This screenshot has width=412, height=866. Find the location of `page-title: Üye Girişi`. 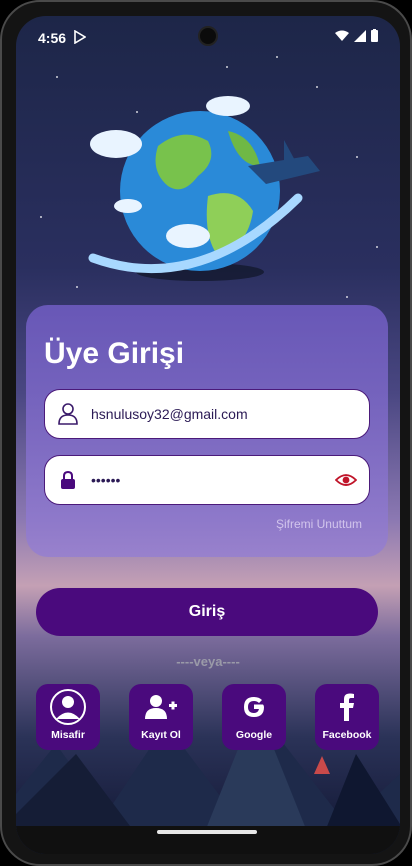

page-title: Üye Girişi is located at coordinates (114, 353).